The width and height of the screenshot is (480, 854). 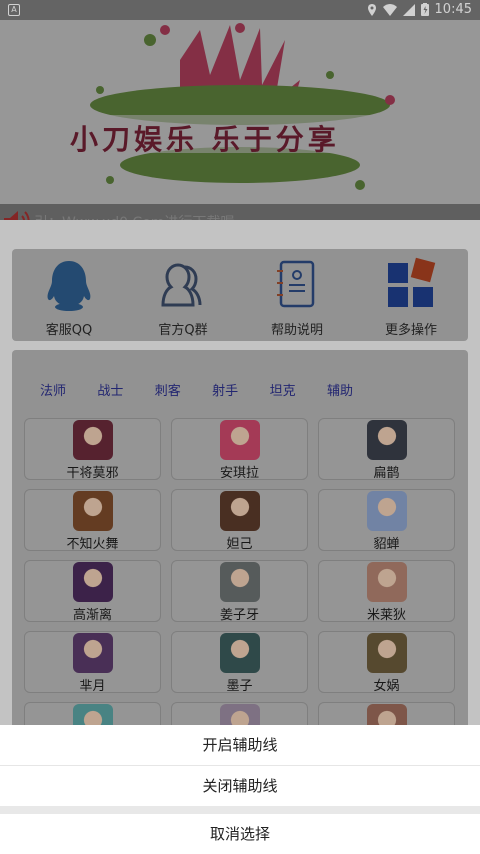 What do you see at coordinates (296, 330) in the screenshot?
I see `action-label: 帮助说明` at bounding box center [296, 330].